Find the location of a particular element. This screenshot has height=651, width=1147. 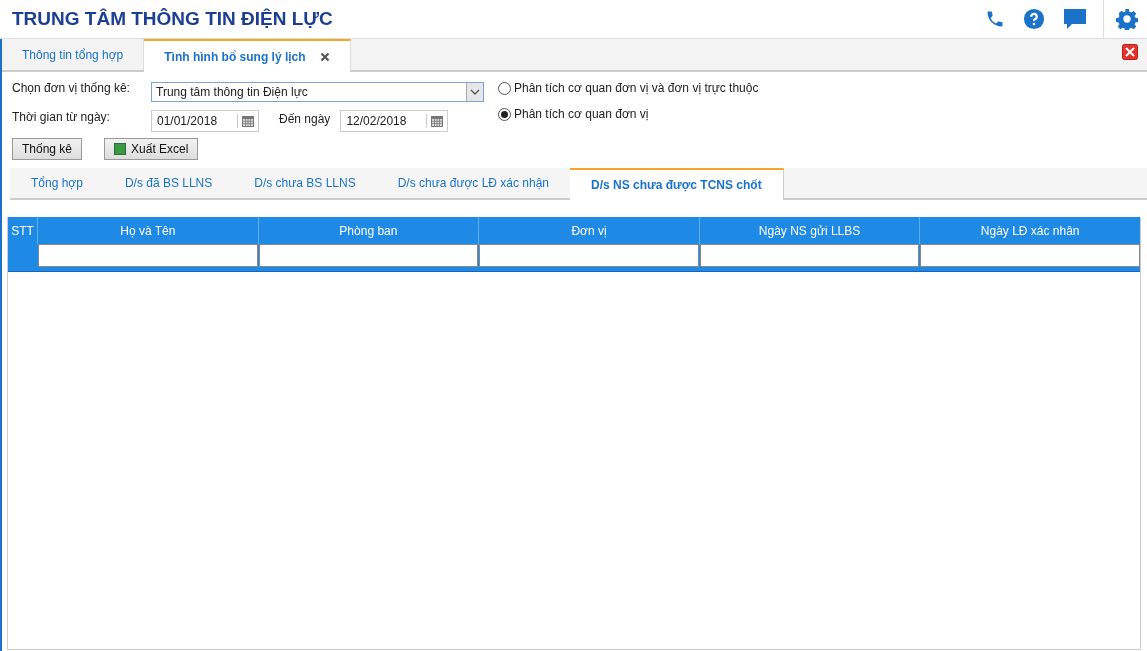

column-header: STT is located at coordinates (22, 231).